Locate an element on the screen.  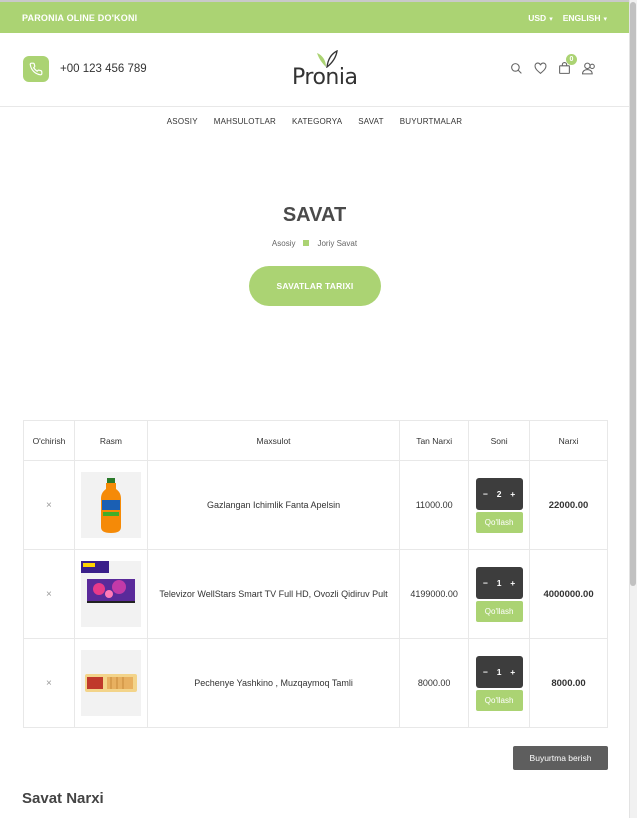
currency-select: USD ▾ is located at coordinates (540, 18).